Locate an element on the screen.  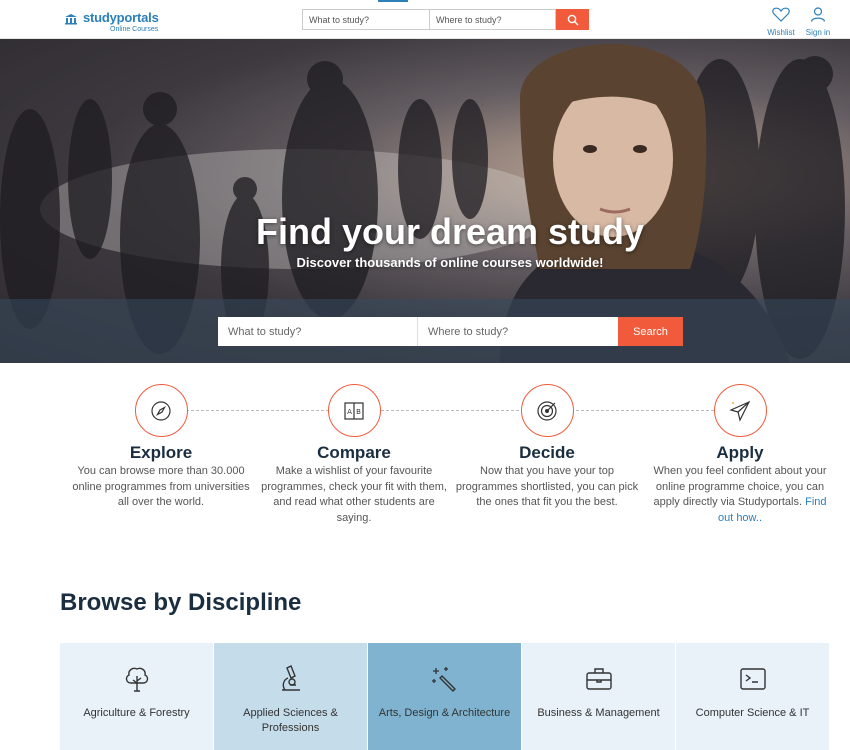
briefcase-icon is located at coordinates (598, 679).